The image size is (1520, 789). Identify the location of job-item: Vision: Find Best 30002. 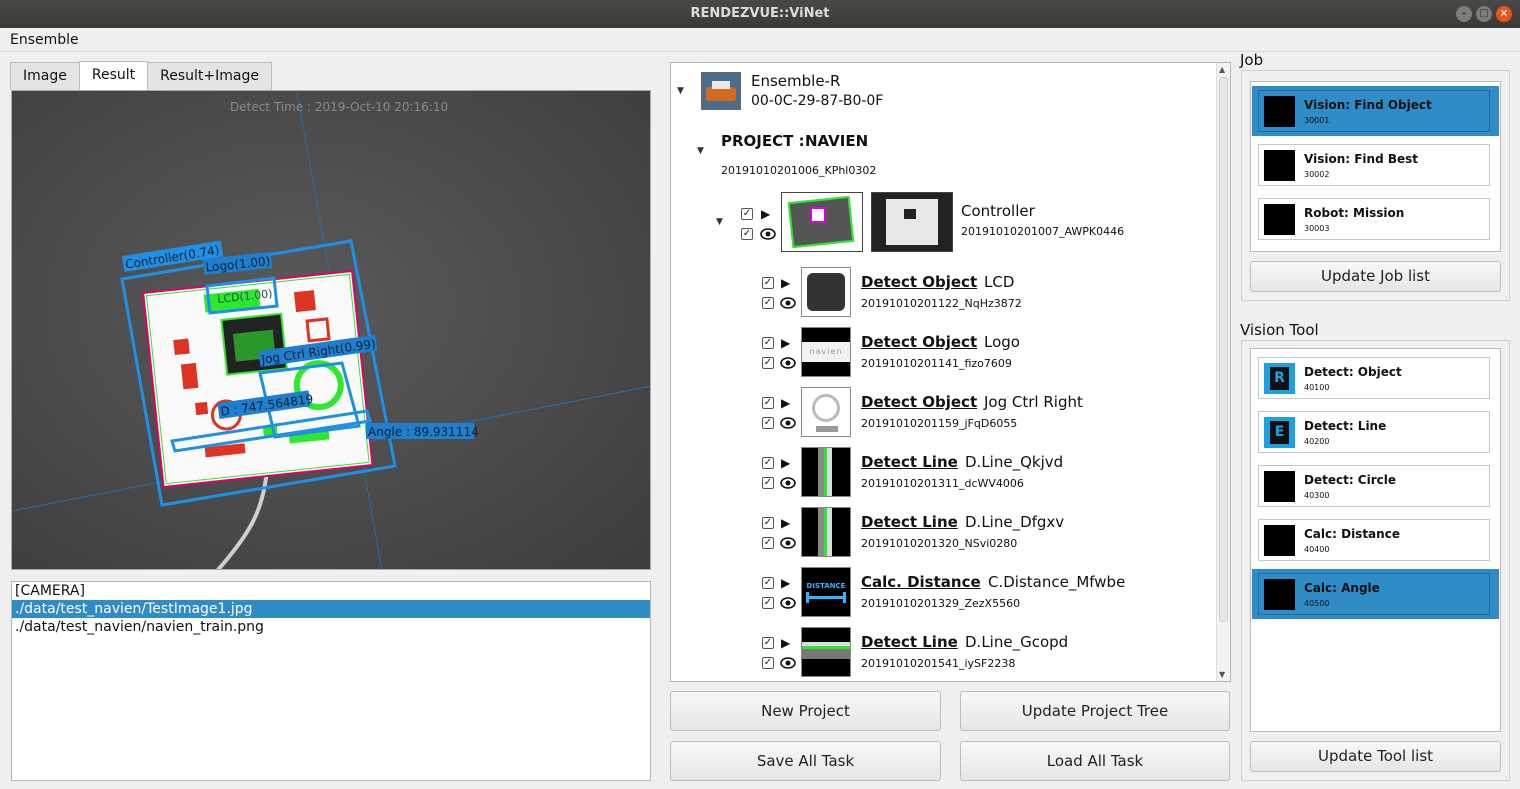
(1375, 165).